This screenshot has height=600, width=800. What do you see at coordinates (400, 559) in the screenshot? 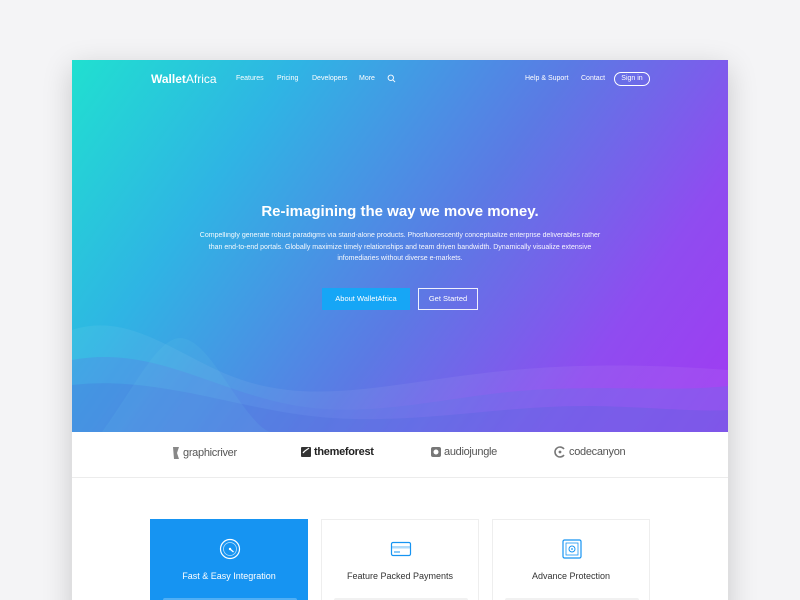
I see `feature-card-payments: Feature Packed Payments` at bounding box center [400, 559].